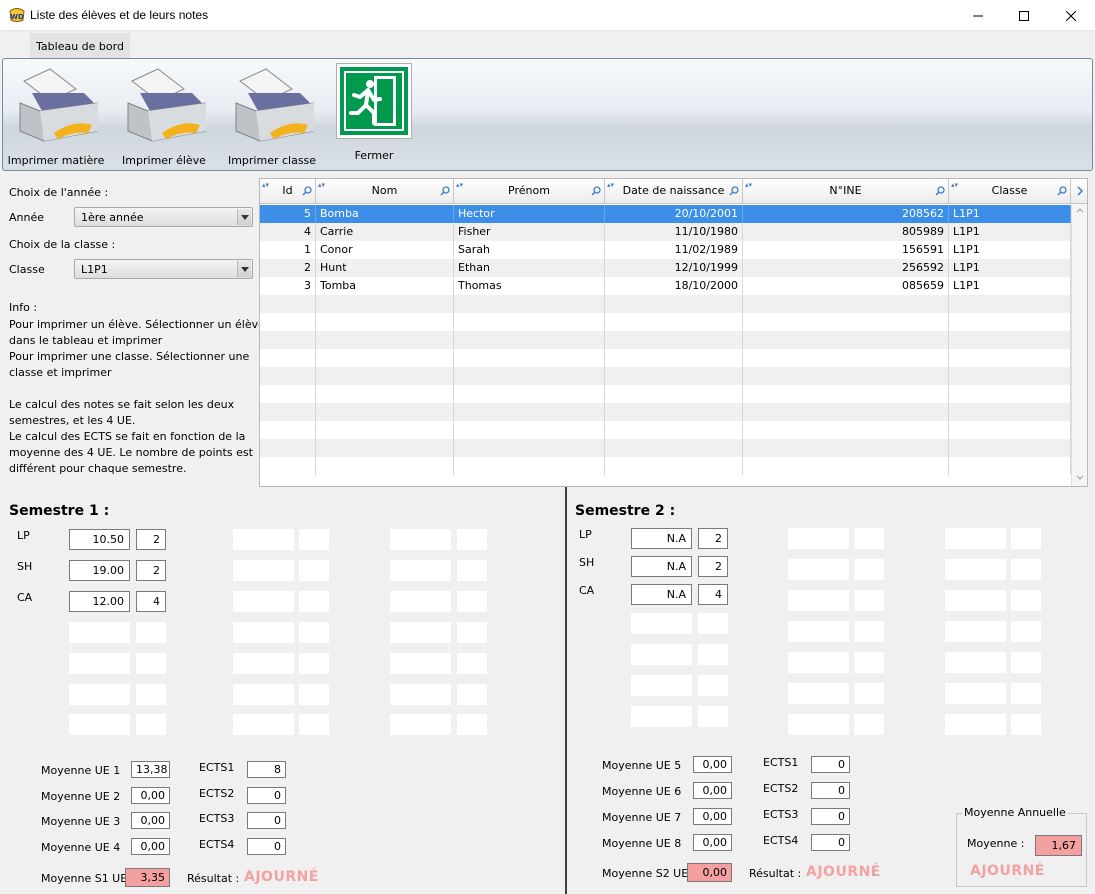  Describe the element at coordinates (1010, 191) in the screenshot. I see `column-header: ▴▾ Classe` at that location.